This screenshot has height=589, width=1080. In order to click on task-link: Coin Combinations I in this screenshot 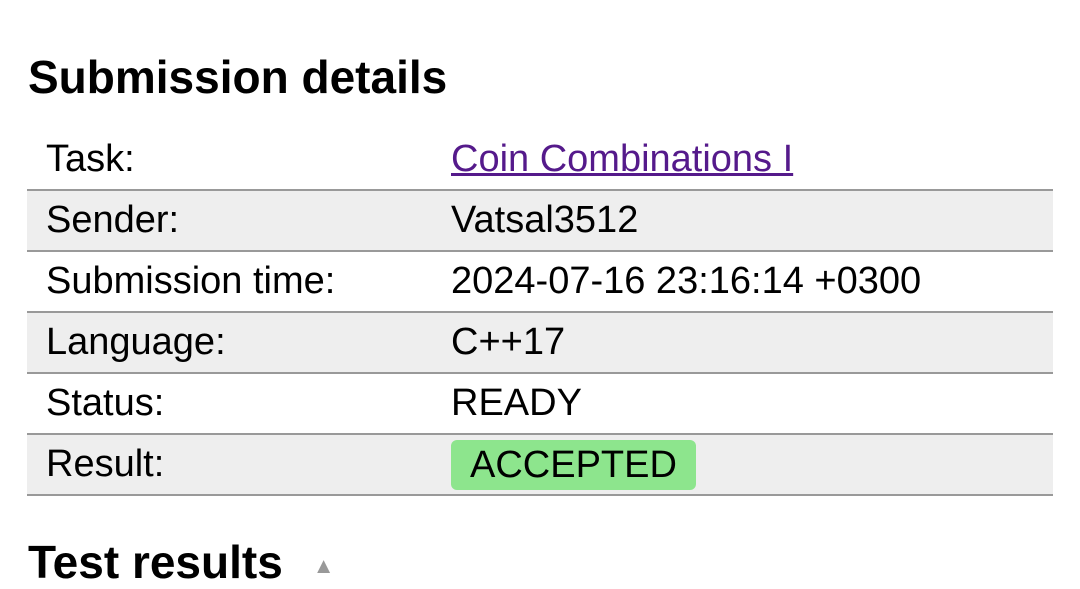, I will do `click(622, 159)`.